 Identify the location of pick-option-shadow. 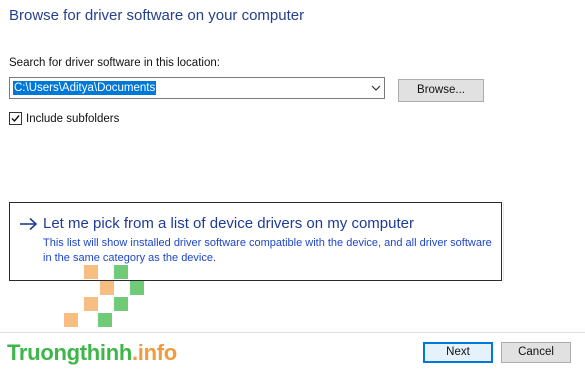
(508, 241).